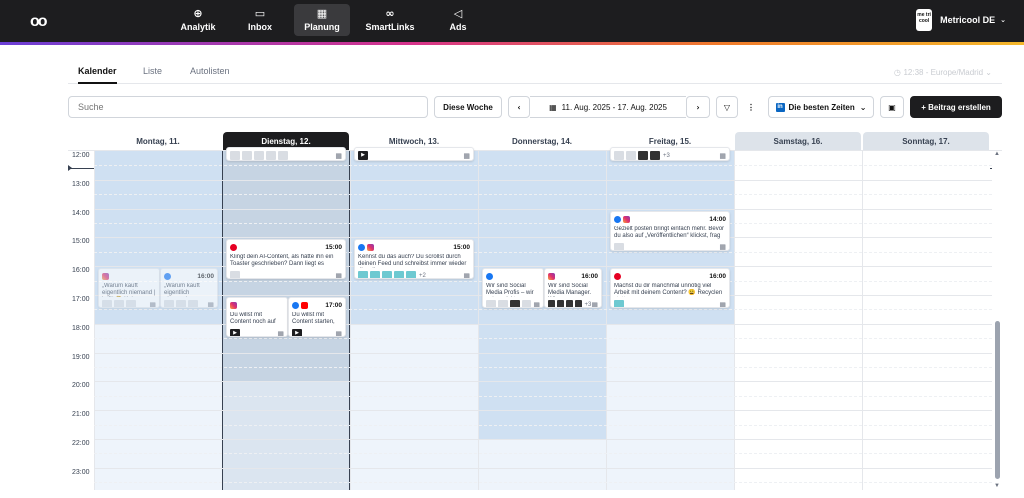 The width and height of the screenshot is (1024, 498). I want to click on account-name: Metricool DE, so click(968, 20).